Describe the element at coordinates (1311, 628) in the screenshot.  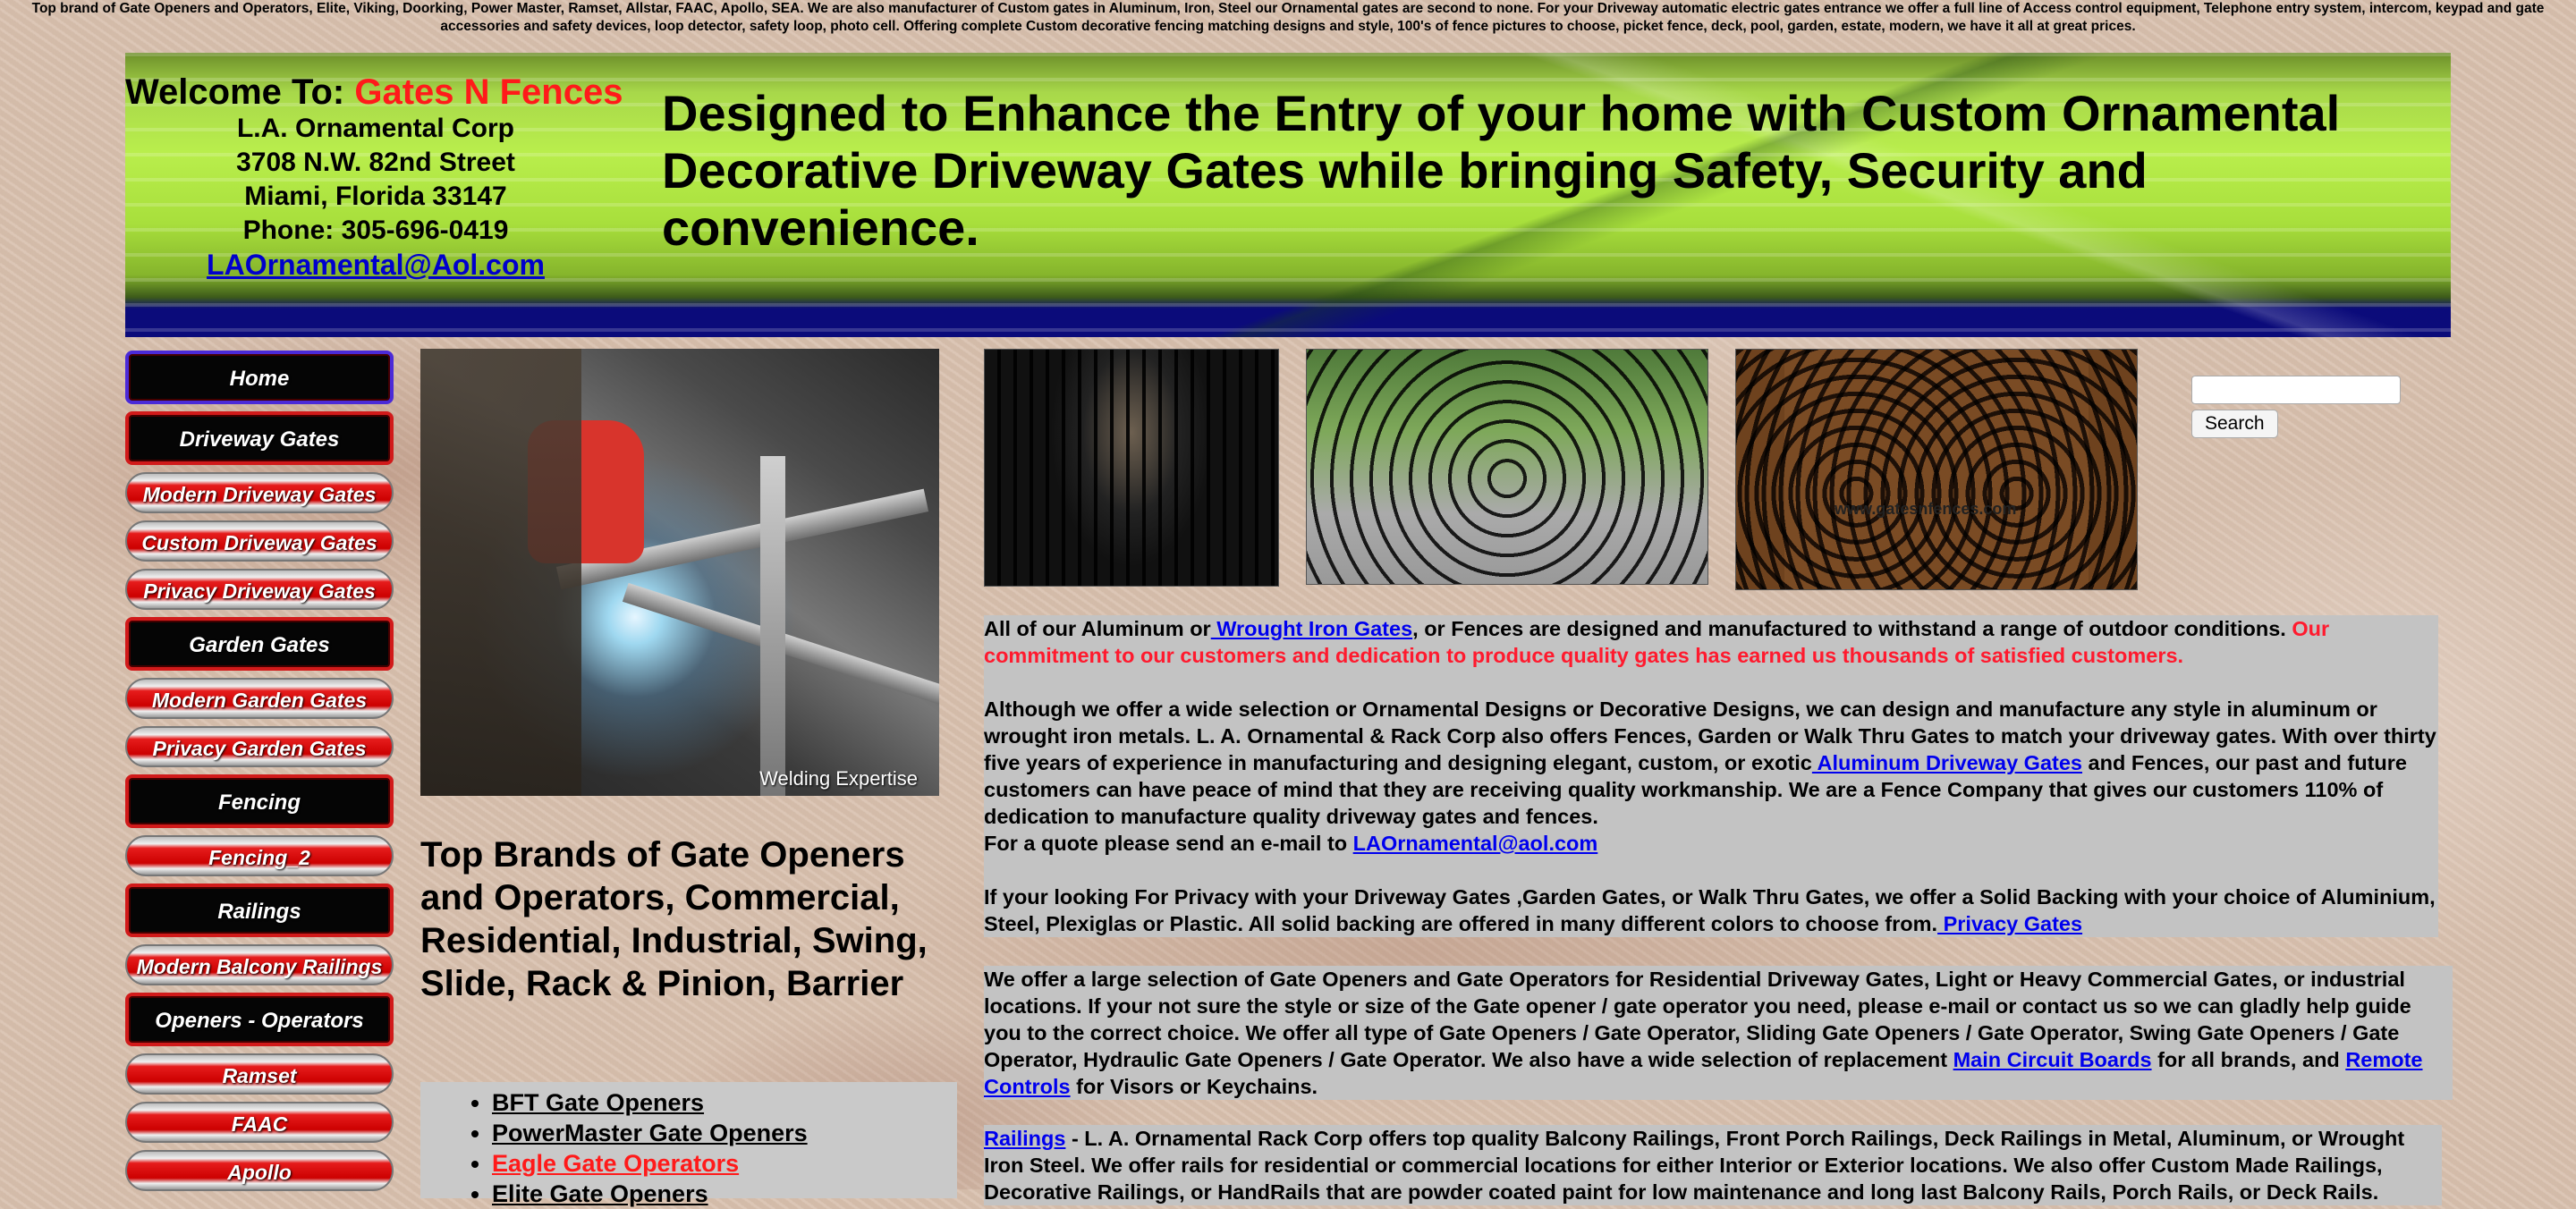
I see `wrought-iron-gates-link: Wrought Iron Gates` at that location.